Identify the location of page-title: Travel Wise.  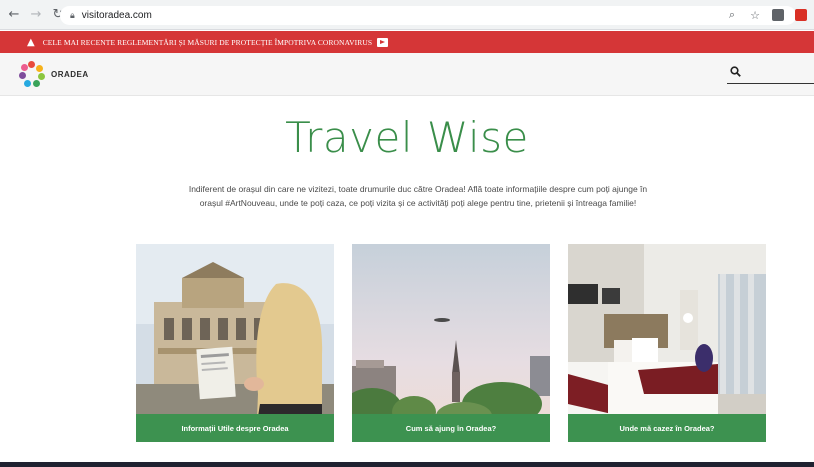
(407, 137).